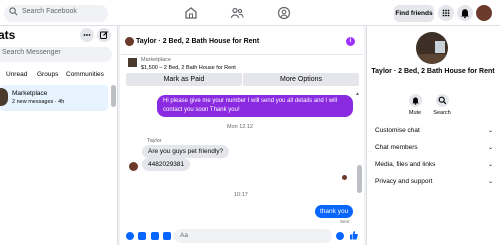  I want to click on thumbs-up-icon, so click(353, 235).